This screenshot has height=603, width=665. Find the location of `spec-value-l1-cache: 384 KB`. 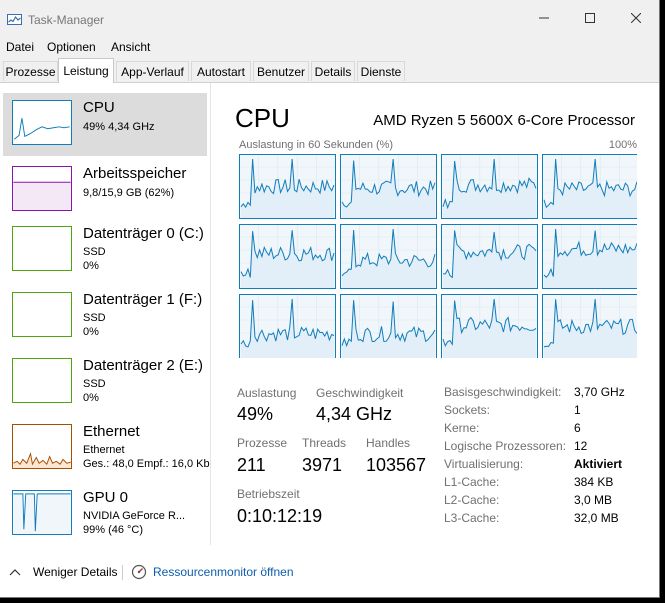

spec-value-l1-cache: 384 KB is located at coordinates (594, 482).